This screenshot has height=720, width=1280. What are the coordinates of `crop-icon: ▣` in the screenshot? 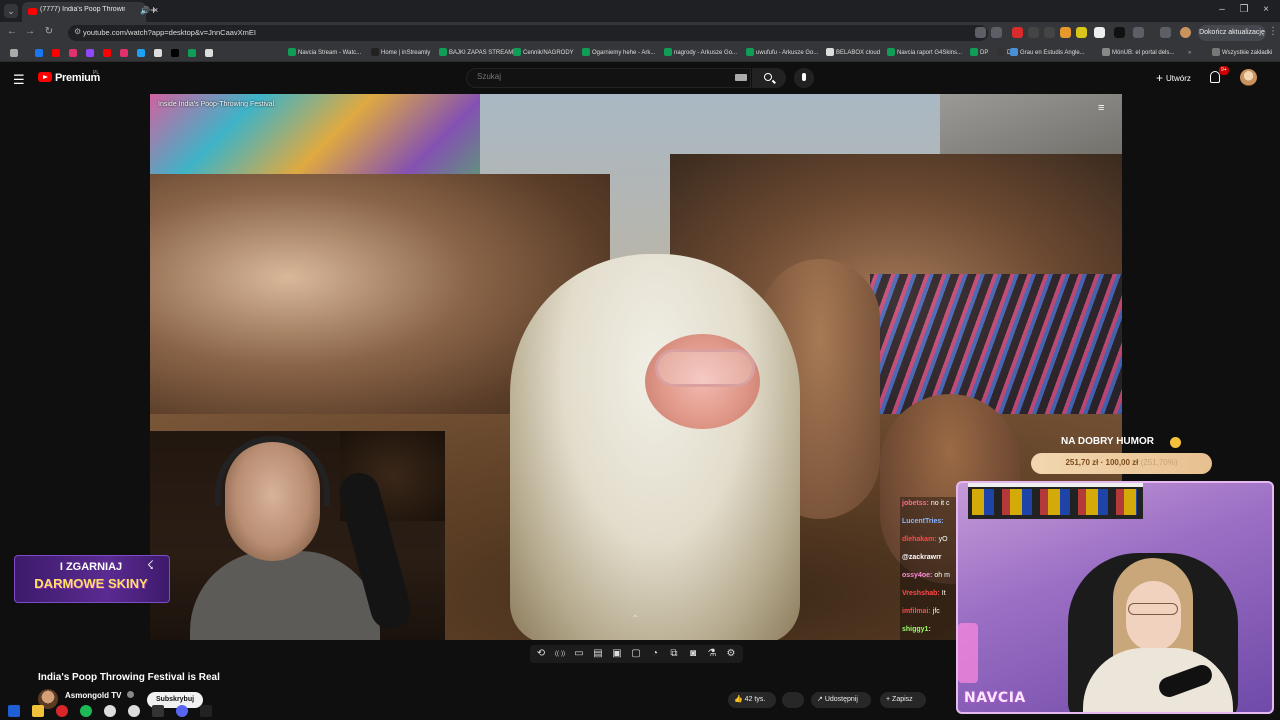 It's located at (617, 654).